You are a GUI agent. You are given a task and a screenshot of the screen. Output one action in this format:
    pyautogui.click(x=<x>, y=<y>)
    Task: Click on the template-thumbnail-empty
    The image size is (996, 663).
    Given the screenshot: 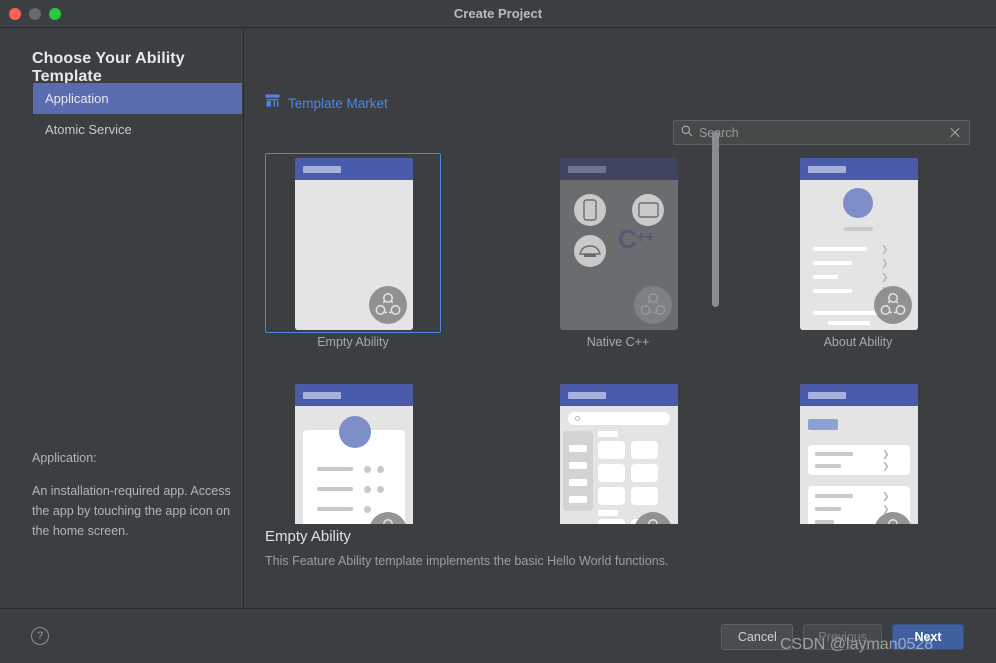 What is the action you would take?
    pyautogui.click(x=354, y=244)
    